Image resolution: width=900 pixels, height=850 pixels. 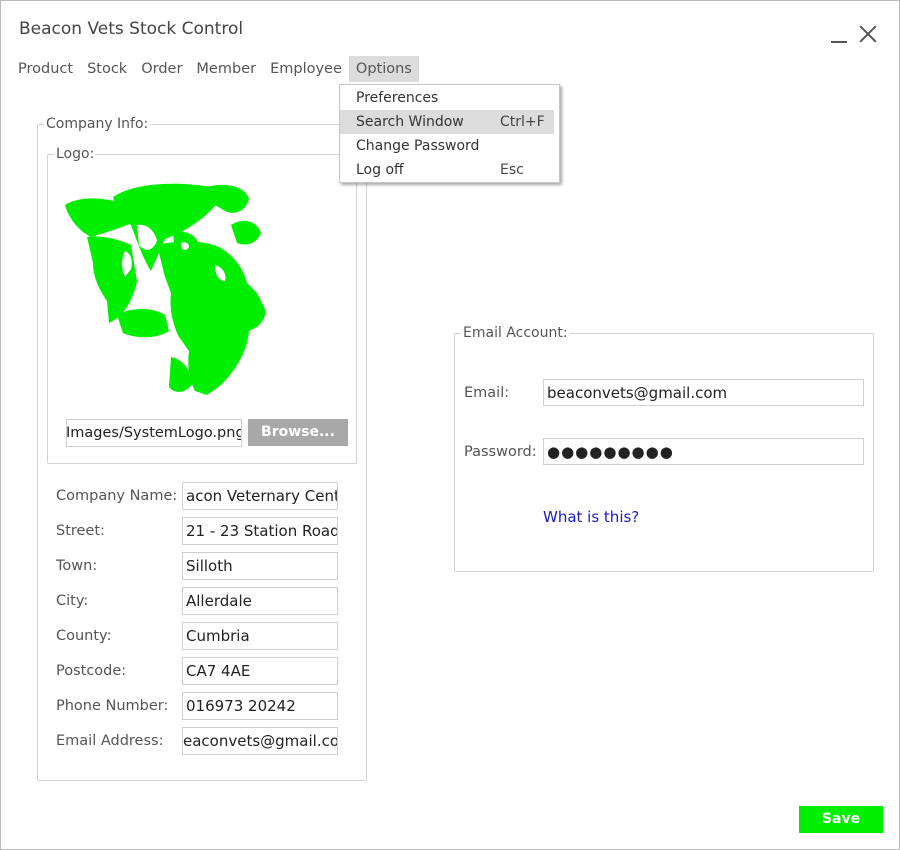 I want to click on logo-legend: Logo:, so click(x=75, y=154).